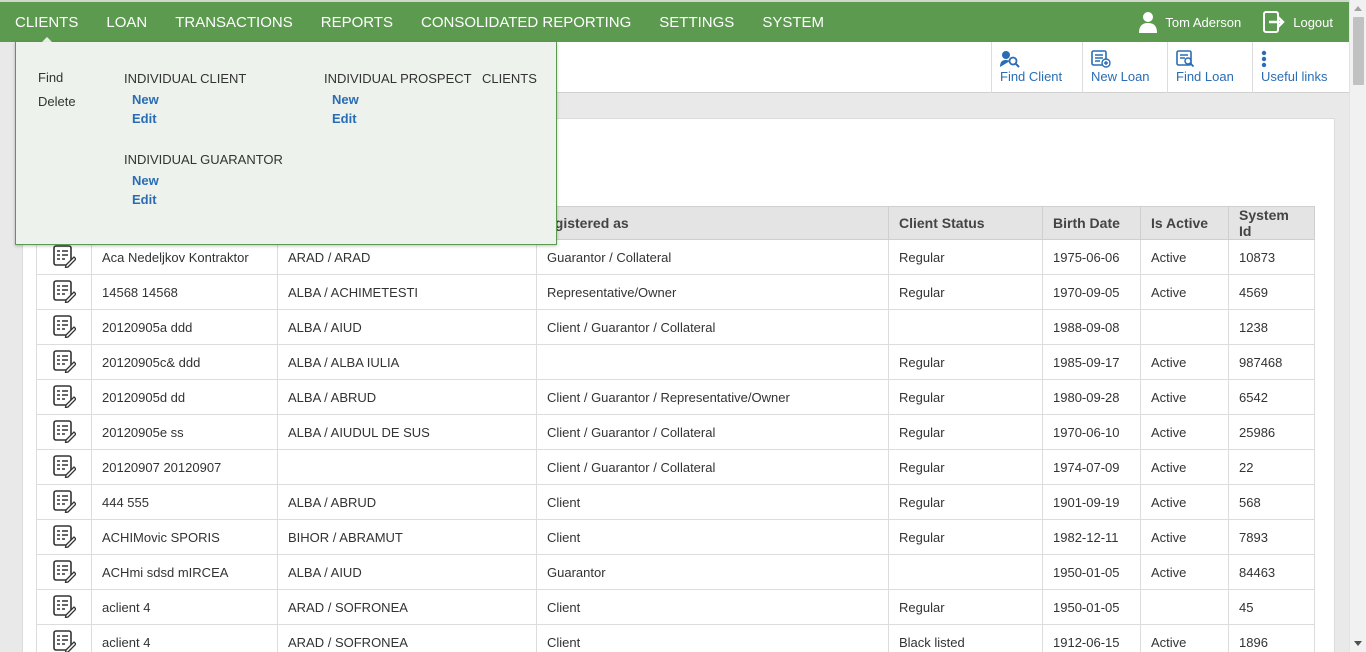 The image size is (1366, 652). What do you see at coordinates (1271, 397) in the screenshot?
I see `cell-system-id: 6542` at bounding box center [1271, 397].